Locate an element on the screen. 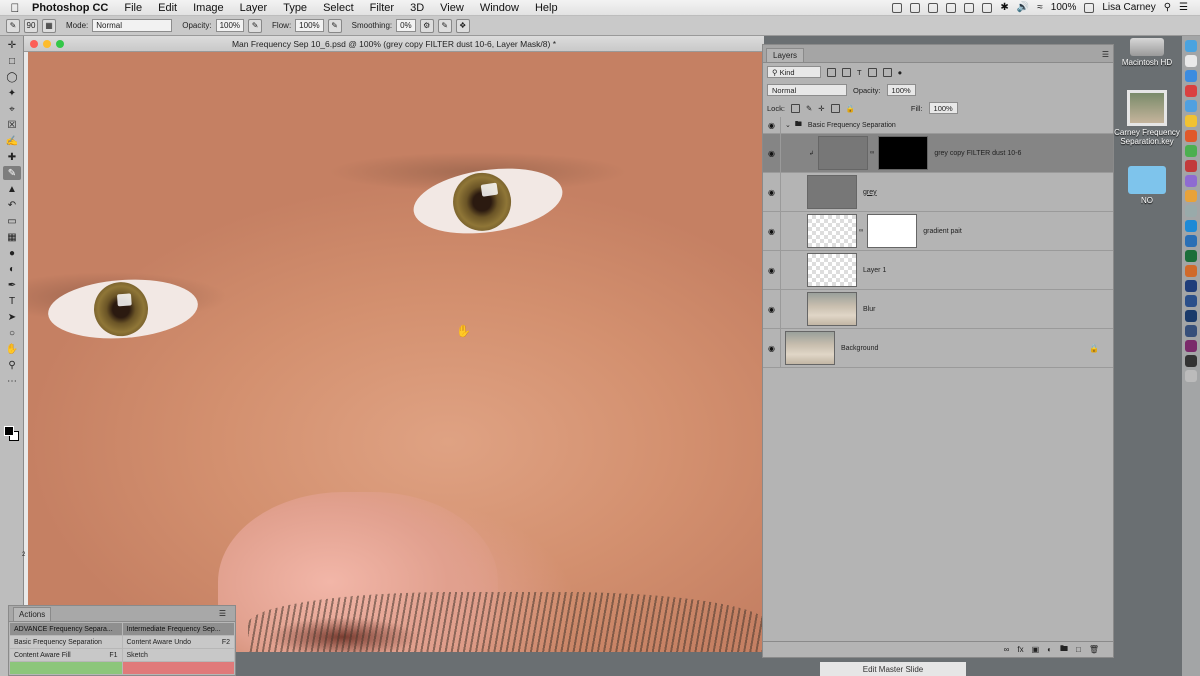  filter-toggle-icon: ● is located at coordinates (900, 72).